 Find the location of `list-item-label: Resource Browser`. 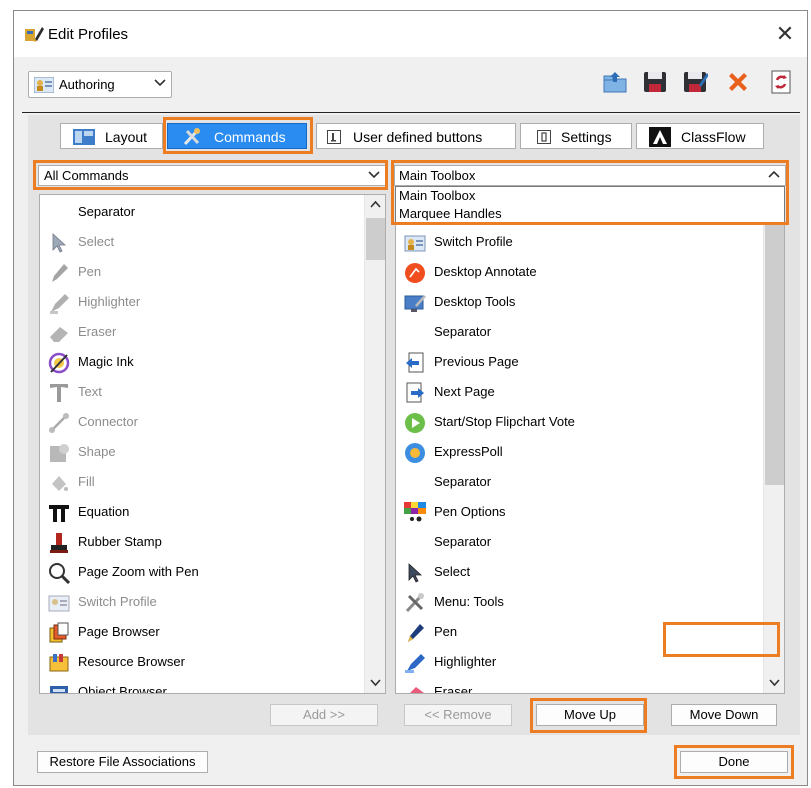

list-item-label: Resource Browser is located at coordinates (131, 661).